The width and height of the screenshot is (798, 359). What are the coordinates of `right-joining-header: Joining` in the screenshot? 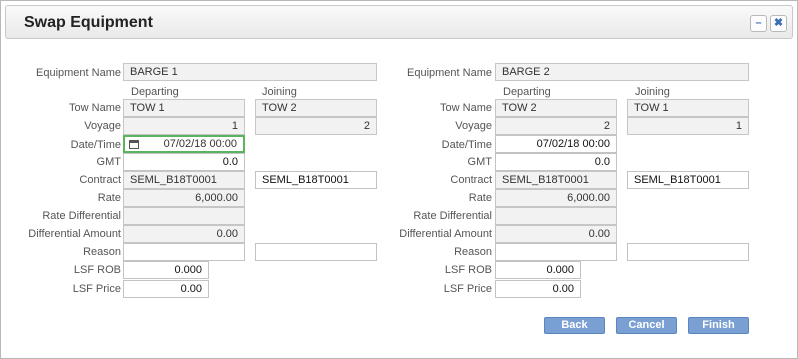 It's located at (652, 92).